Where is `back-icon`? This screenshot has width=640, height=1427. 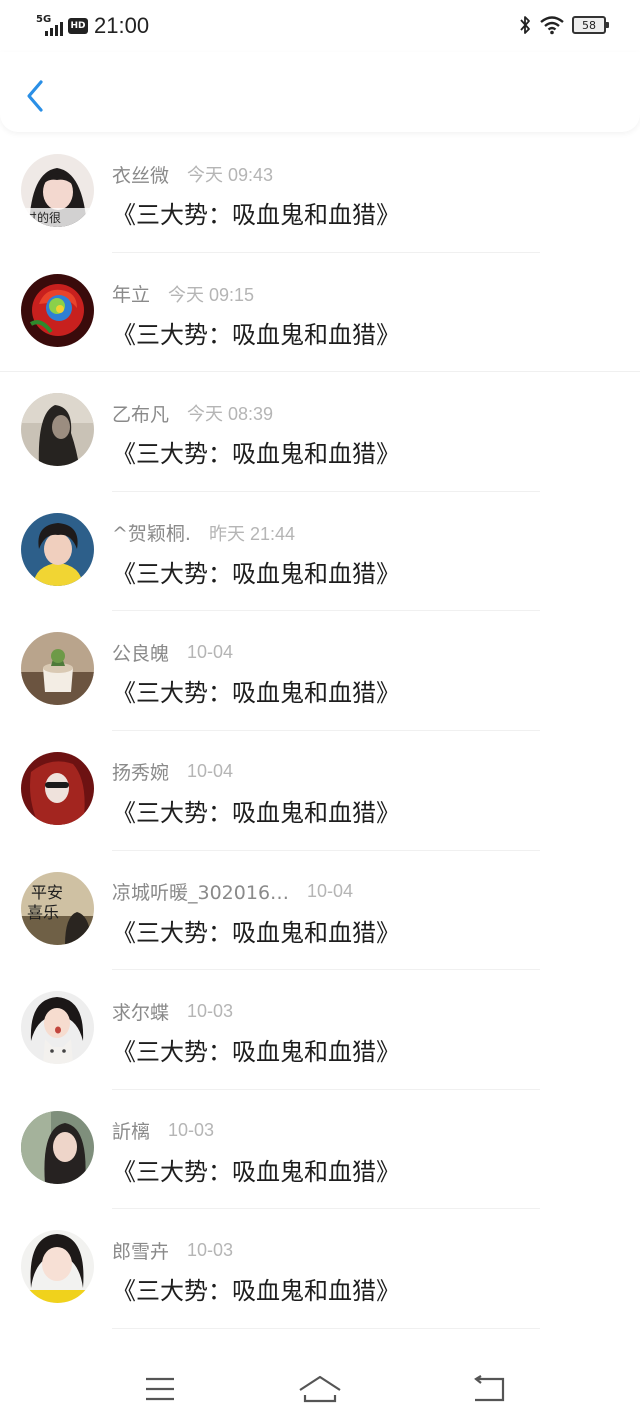
back-icon is located at coordinates (489, 1388).